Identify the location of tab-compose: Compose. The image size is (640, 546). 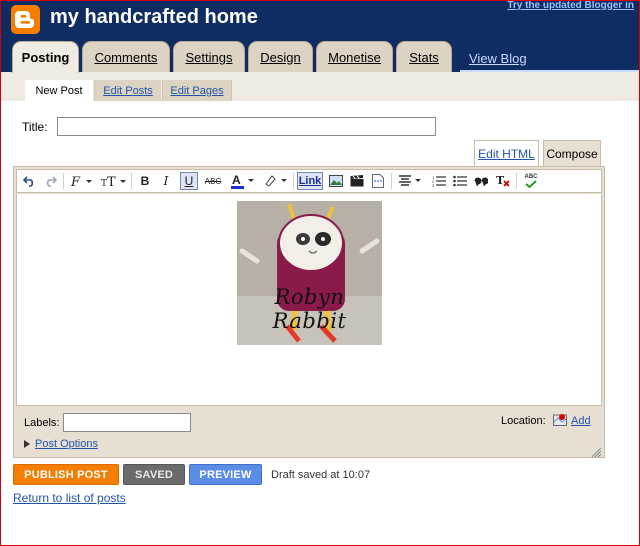
(572, 153).